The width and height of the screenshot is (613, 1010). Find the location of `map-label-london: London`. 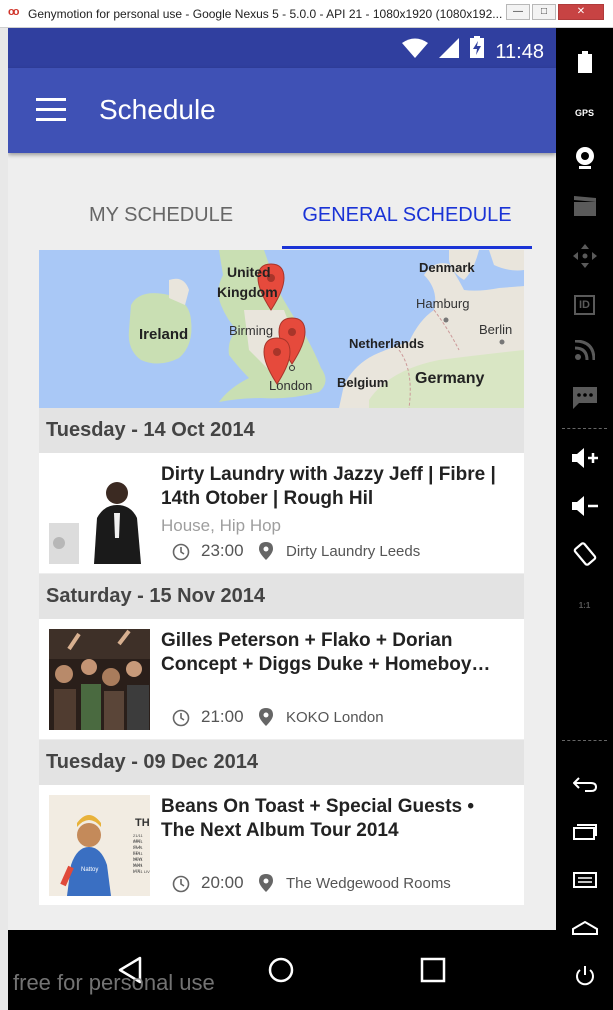

map-label-london: London is located at coordinates (291, 385).